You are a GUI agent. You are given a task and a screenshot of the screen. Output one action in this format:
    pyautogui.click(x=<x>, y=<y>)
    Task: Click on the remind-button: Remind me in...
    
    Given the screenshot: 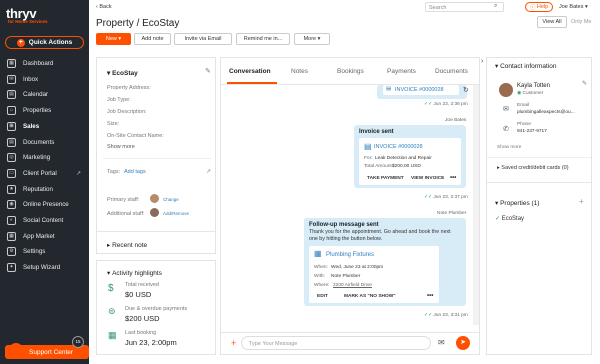 What is the action you would take?
    pyautogui.click(x=263, y=39)
    